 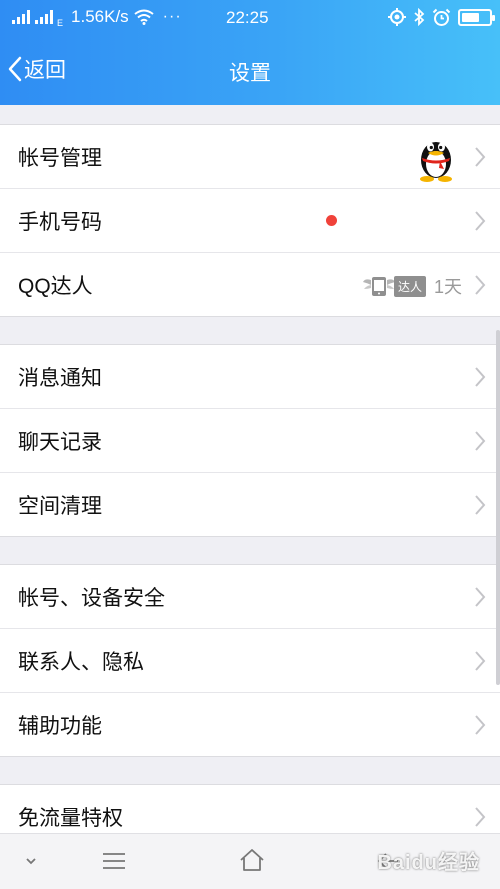 What do you see at coordinates (60, 158) in the screenshot?
I see `settings-item-label: 帐号管理` at bounding box center [60, 158].